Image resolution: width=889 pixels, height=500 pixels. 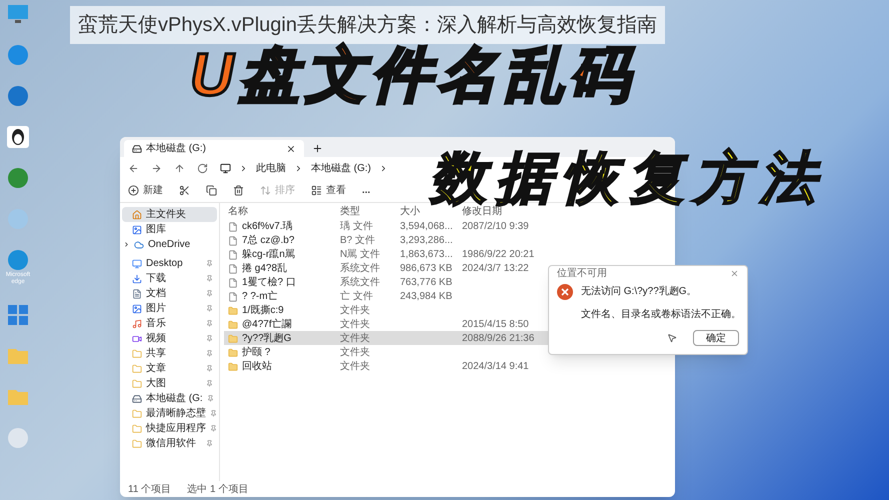 What do you see at coordinates (328, 190) in the screenshot?
I see `view-button: 查看` at bounding box center [328, 190].